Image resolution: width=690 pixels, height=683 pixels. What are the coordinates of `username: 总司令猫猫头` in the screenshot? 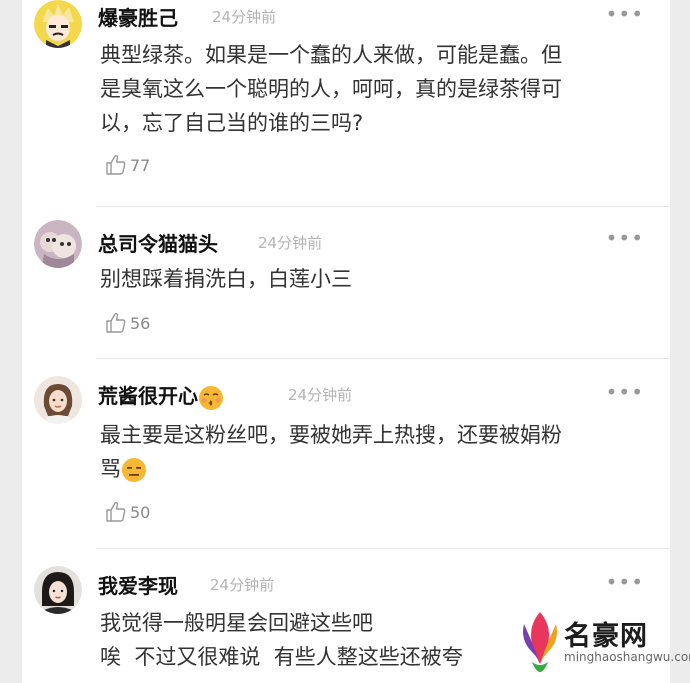 It's located at (158, 242).